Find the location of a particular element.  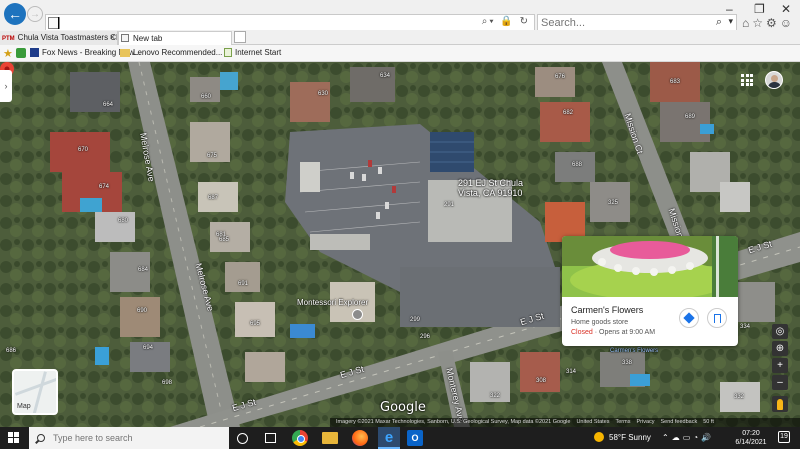

tab-label: New tab is located at coordinates (148, 38).